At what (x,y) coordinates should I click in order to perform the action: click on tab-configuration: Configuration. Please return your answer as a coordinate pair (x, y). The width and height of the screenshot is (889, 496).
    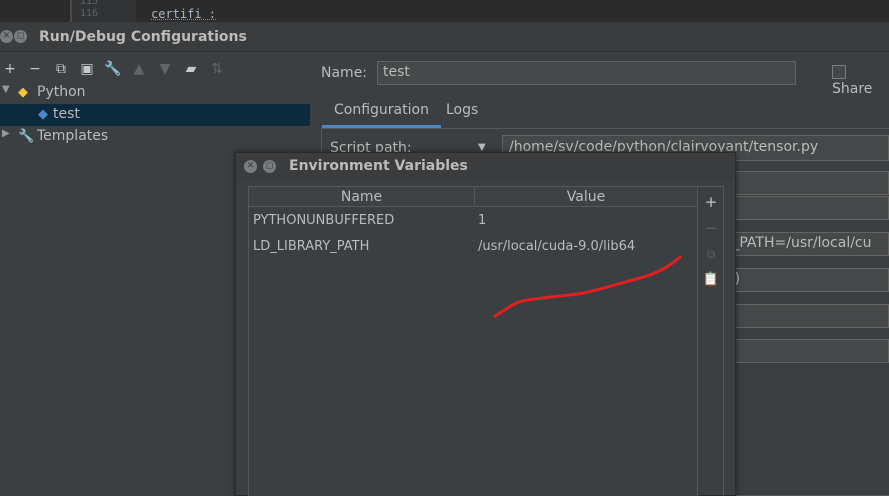
    Looking at the image, I should click on (381, 115).